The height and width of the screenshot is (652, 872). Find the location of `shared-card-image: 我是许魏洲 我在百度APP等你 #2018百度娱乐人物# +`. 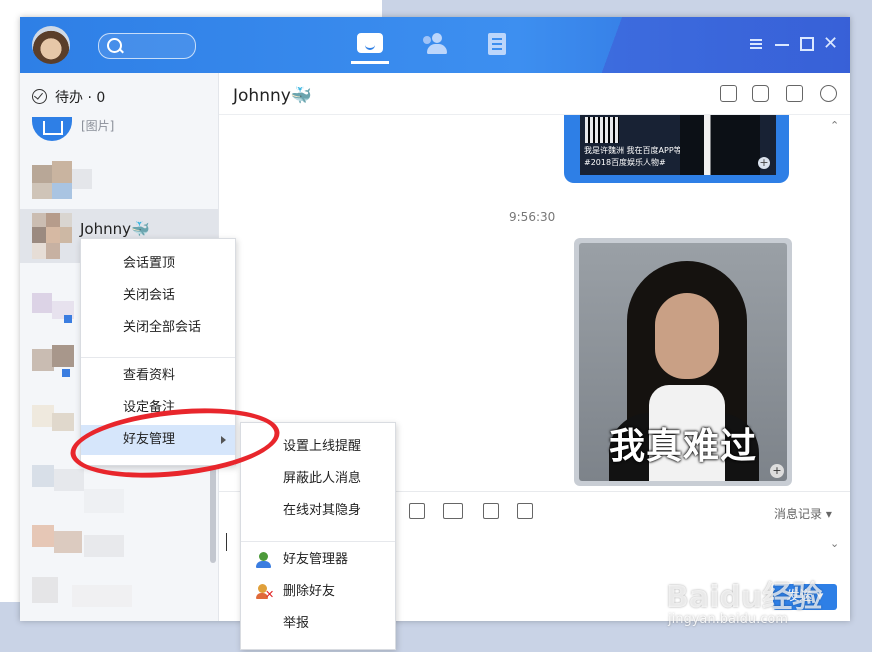

shared-card-image: 我是许魏洲 我在百度APP等你 #2018百度娱乐人物# + is located at coordinates (678, 145).